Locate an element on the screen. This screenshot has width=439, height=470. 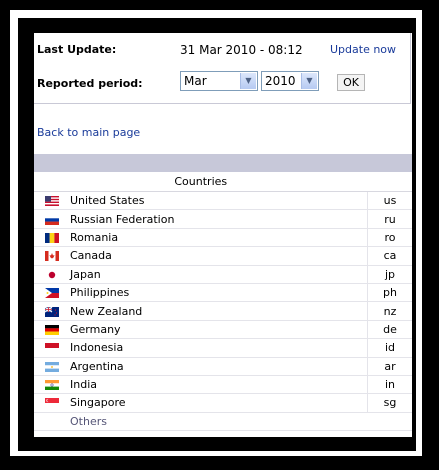
table-row: Germany de is located at coordinates (223, 330).